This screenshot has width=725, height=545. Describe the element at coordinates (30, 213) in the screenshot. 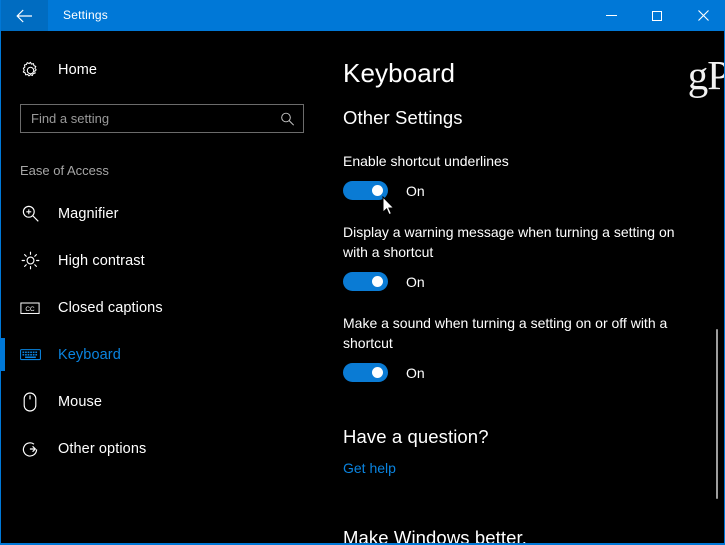

I see `magnifier-icon` at that location.